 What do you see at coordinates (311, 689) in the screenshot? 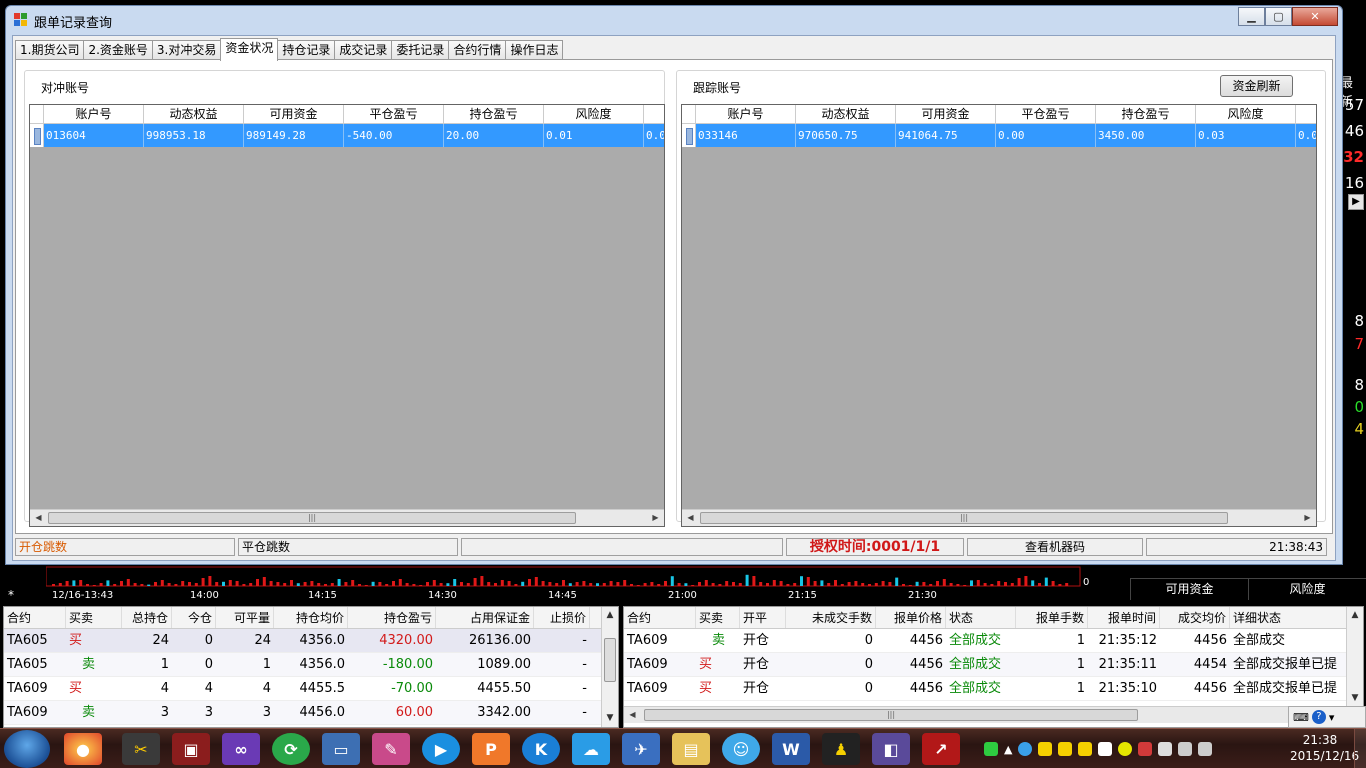
I see `table-row: TA609 买 4 4 4 4455.5 -70.00 4455.50 -` at bounding box center [311, 689].